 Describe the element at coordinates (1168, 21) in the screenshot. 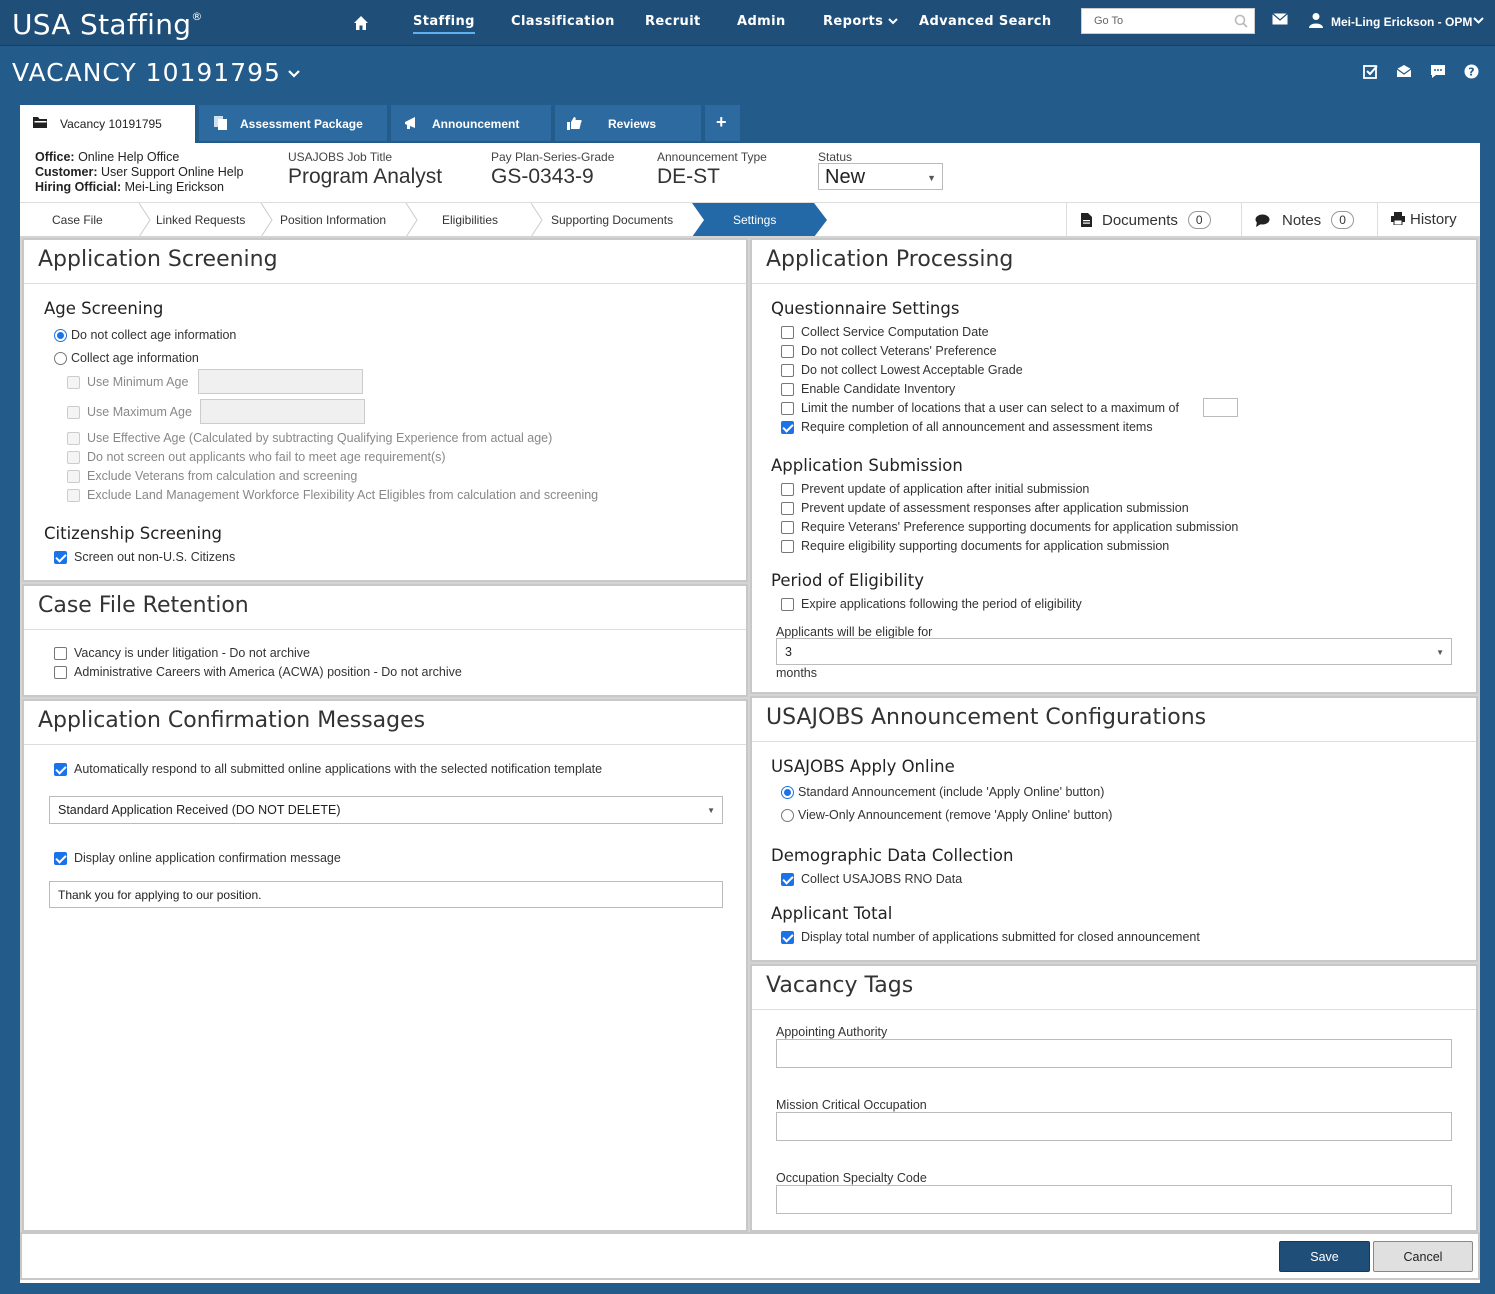

I see `goto-input: Go To` at that location.